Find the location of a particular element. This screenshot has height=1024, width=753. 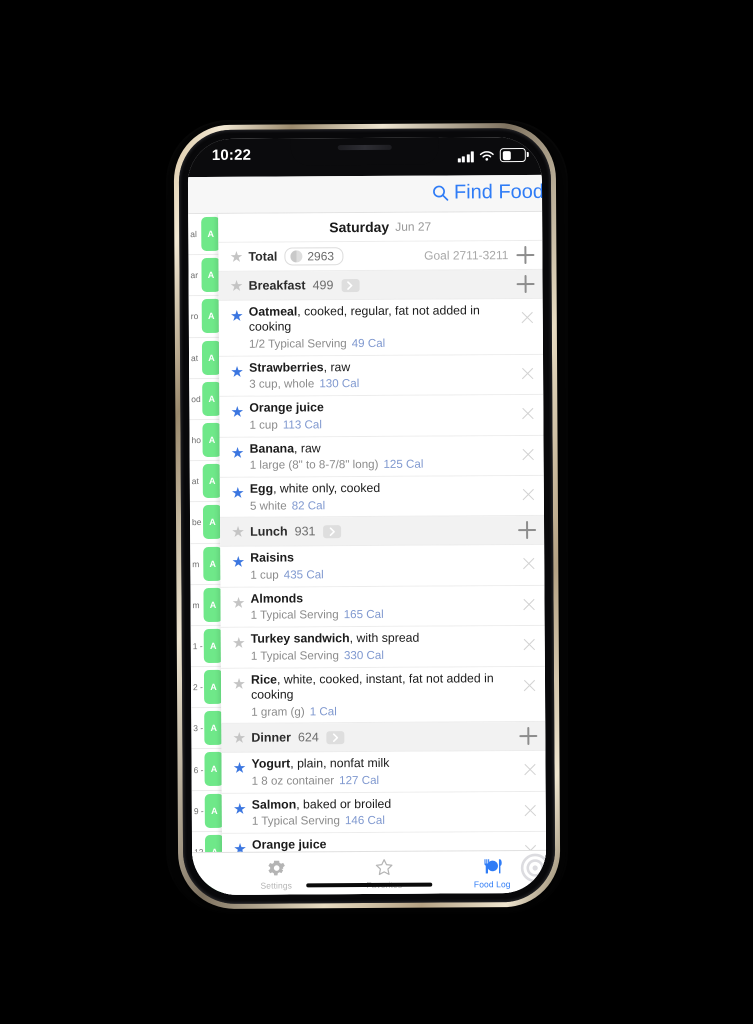

find-foods-button: Find Foods is located at coordinates (489, 193).